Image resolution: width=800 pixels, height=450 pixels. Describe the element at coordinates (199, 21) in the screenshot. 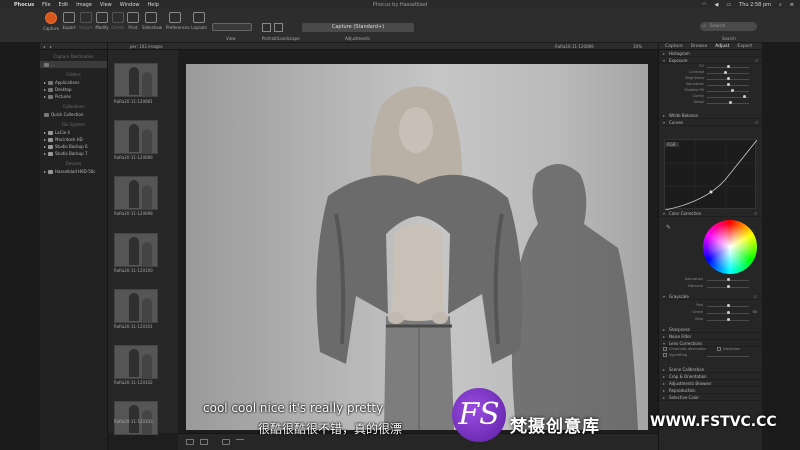

I see `layouts-button: Layouts` at that location.